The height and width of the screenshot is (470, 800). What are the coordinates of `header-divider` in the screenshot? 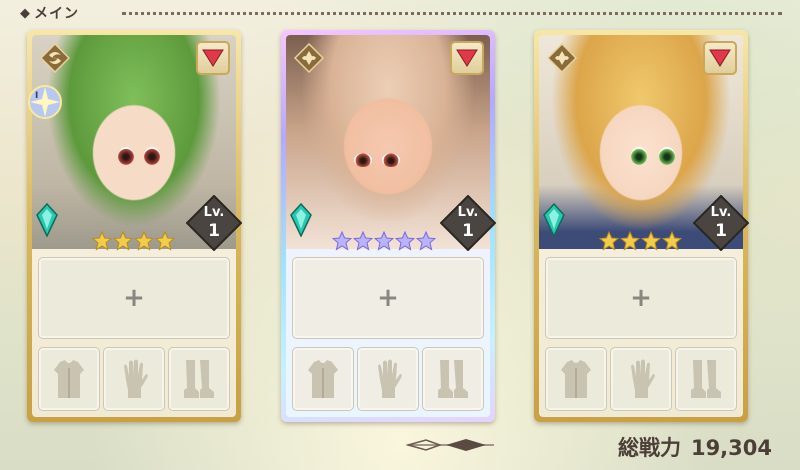 It's located at (400, 13).